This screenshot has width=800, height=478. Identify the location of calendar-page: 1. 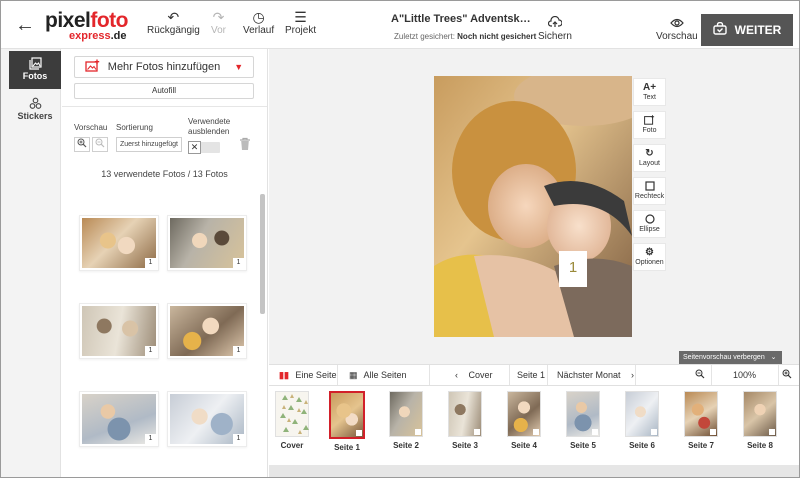
(533, 206).